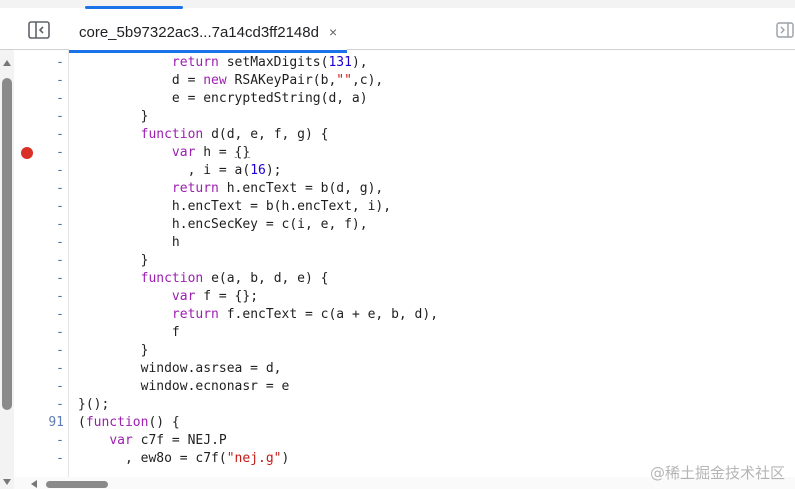 The width and height of the screenshot is (795, 489). What do you see at coordinates (397, 423) in the screenshot?
I see `code-line: 91 (function() {` at bounding box center [397, 423].